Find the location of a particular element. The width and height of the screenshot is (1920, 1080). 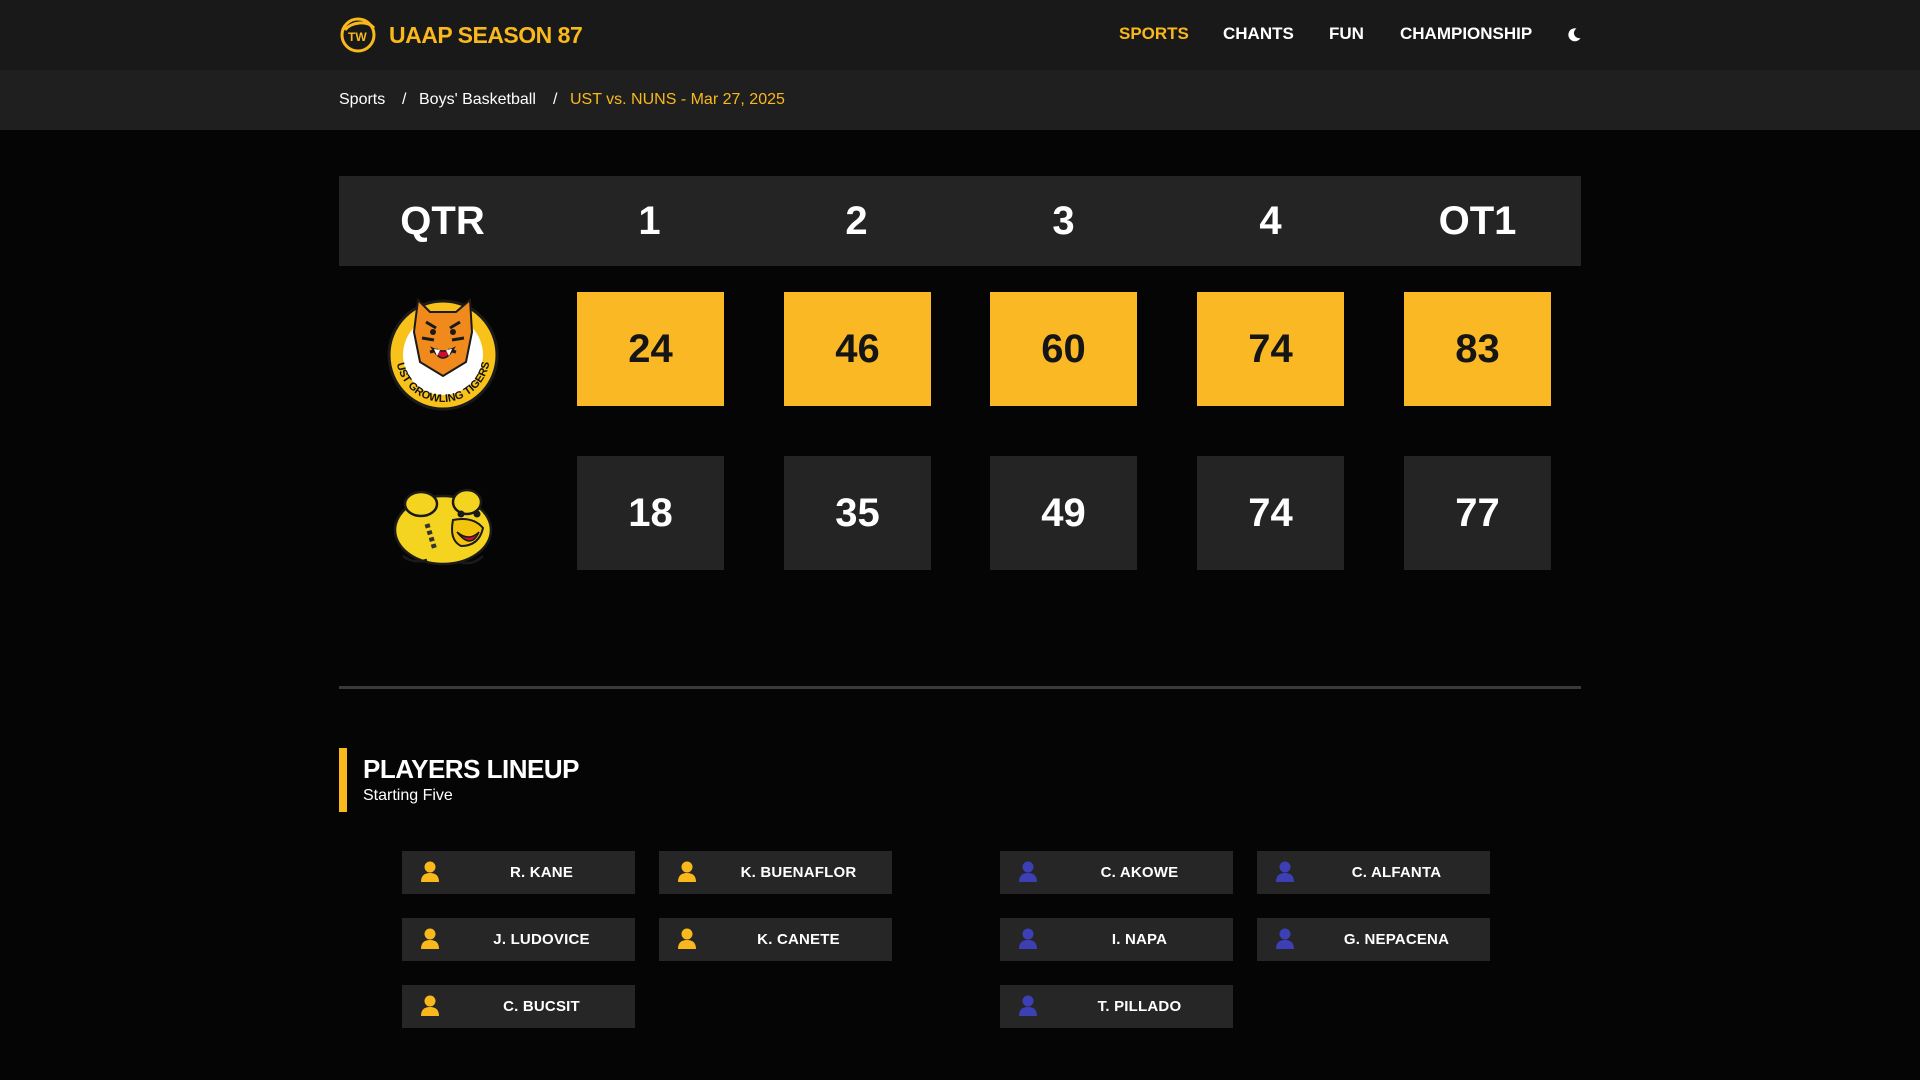

breadcrumb-boys-basketball: Boys' Basketball is located at coordinates (477, 100).